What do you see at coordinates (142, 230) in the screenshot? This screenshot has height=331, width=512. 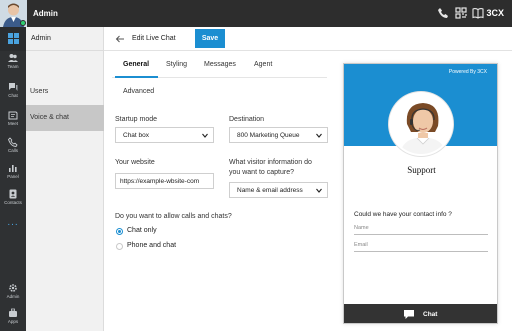 I see `chat-only-label: Chat only` at bounding box center [142, 230].